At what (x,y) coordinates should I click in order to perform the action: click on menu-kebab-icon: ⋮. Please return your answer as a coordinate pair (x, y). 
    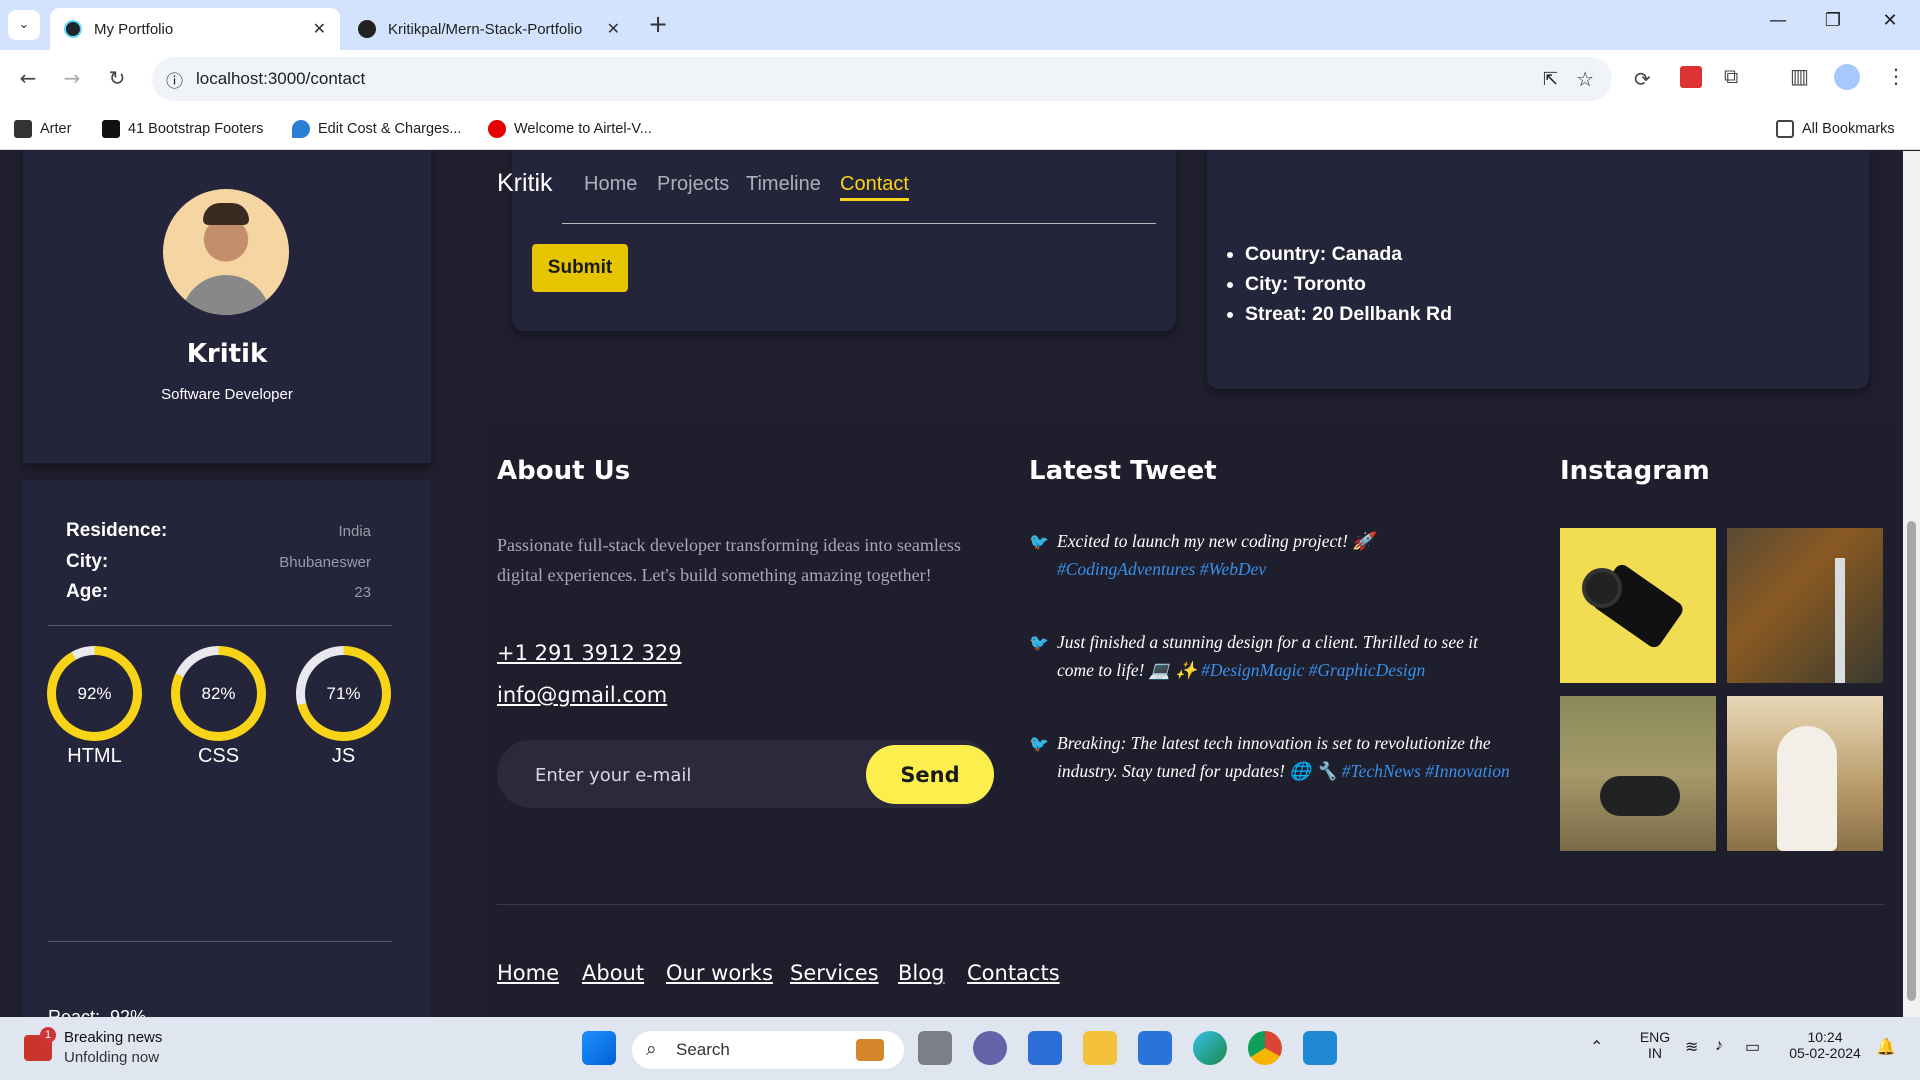
    Looking at the image, I should click on (1896, 76).